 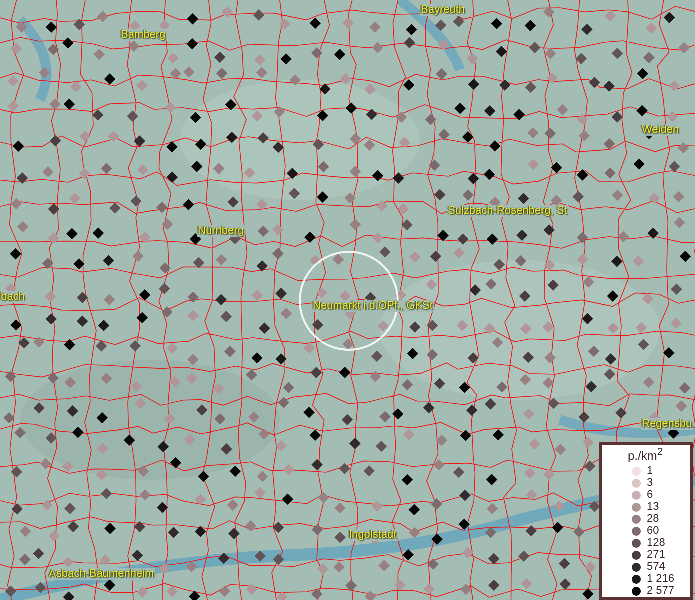 I want to click on place-label: Regensbu, so click(x=667, y=424).